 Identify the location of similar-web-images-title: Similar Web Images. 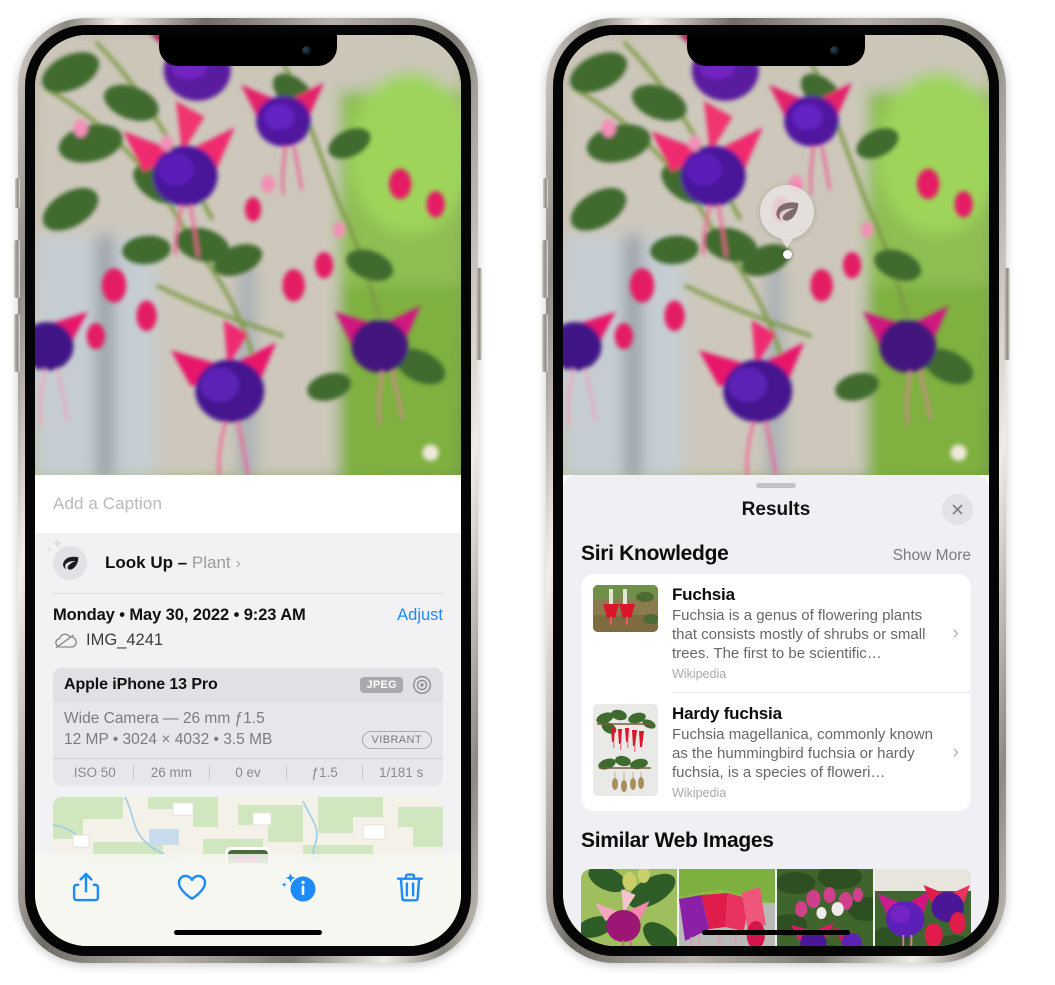
(677, 841).